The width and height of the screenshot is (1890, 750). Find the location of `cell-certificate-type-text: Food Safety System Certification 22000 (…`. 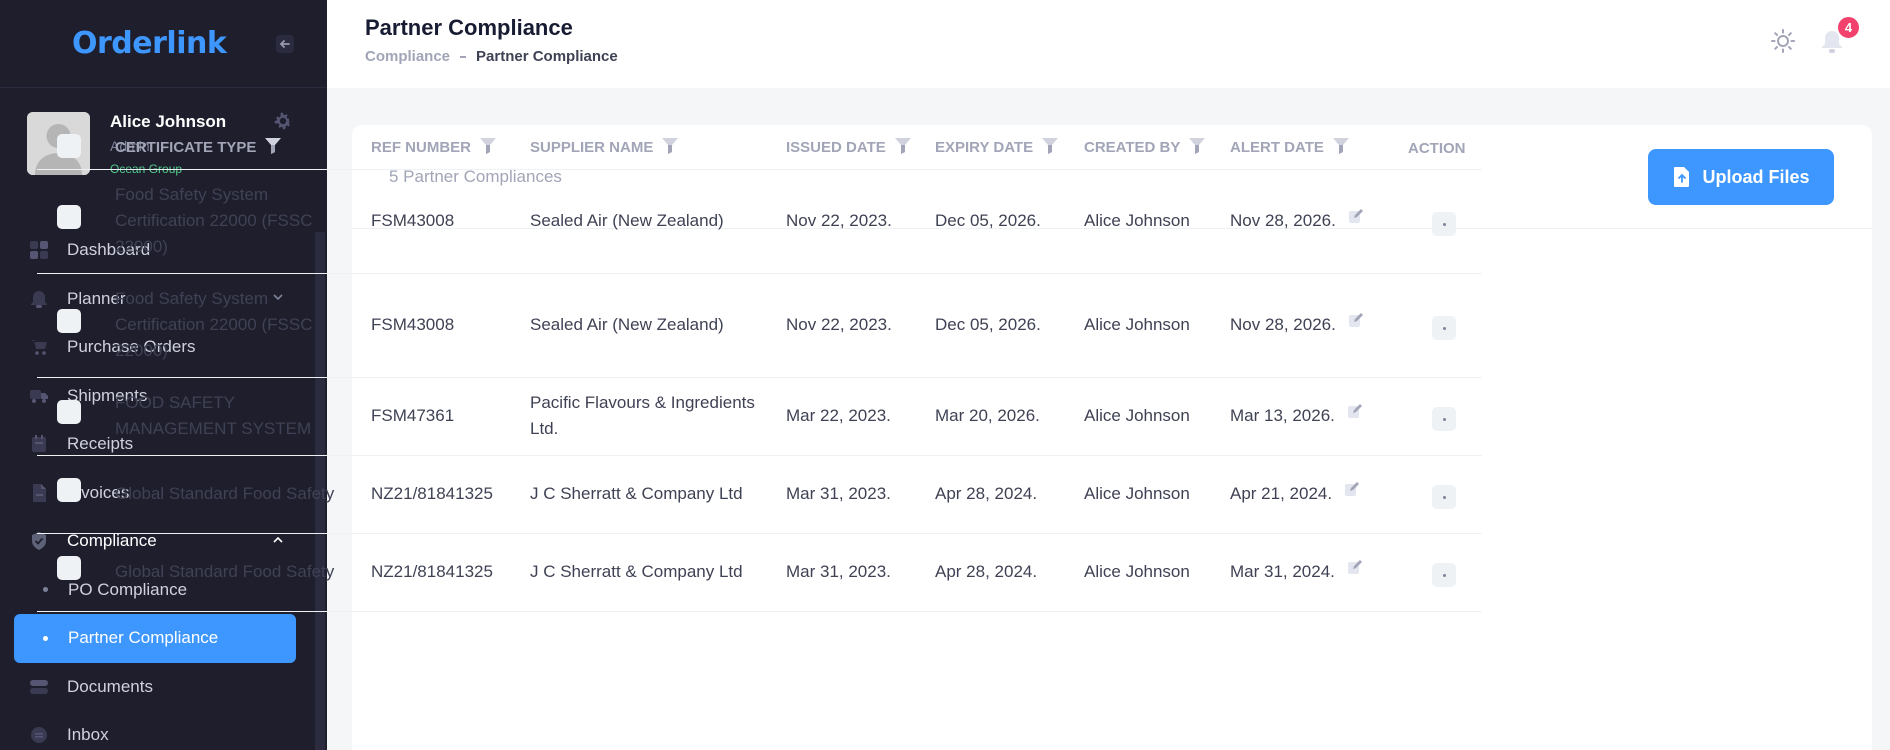

cell-certificate-type-text: Food Safety System Certification 22000 (… is located at coordinates (214, 220).